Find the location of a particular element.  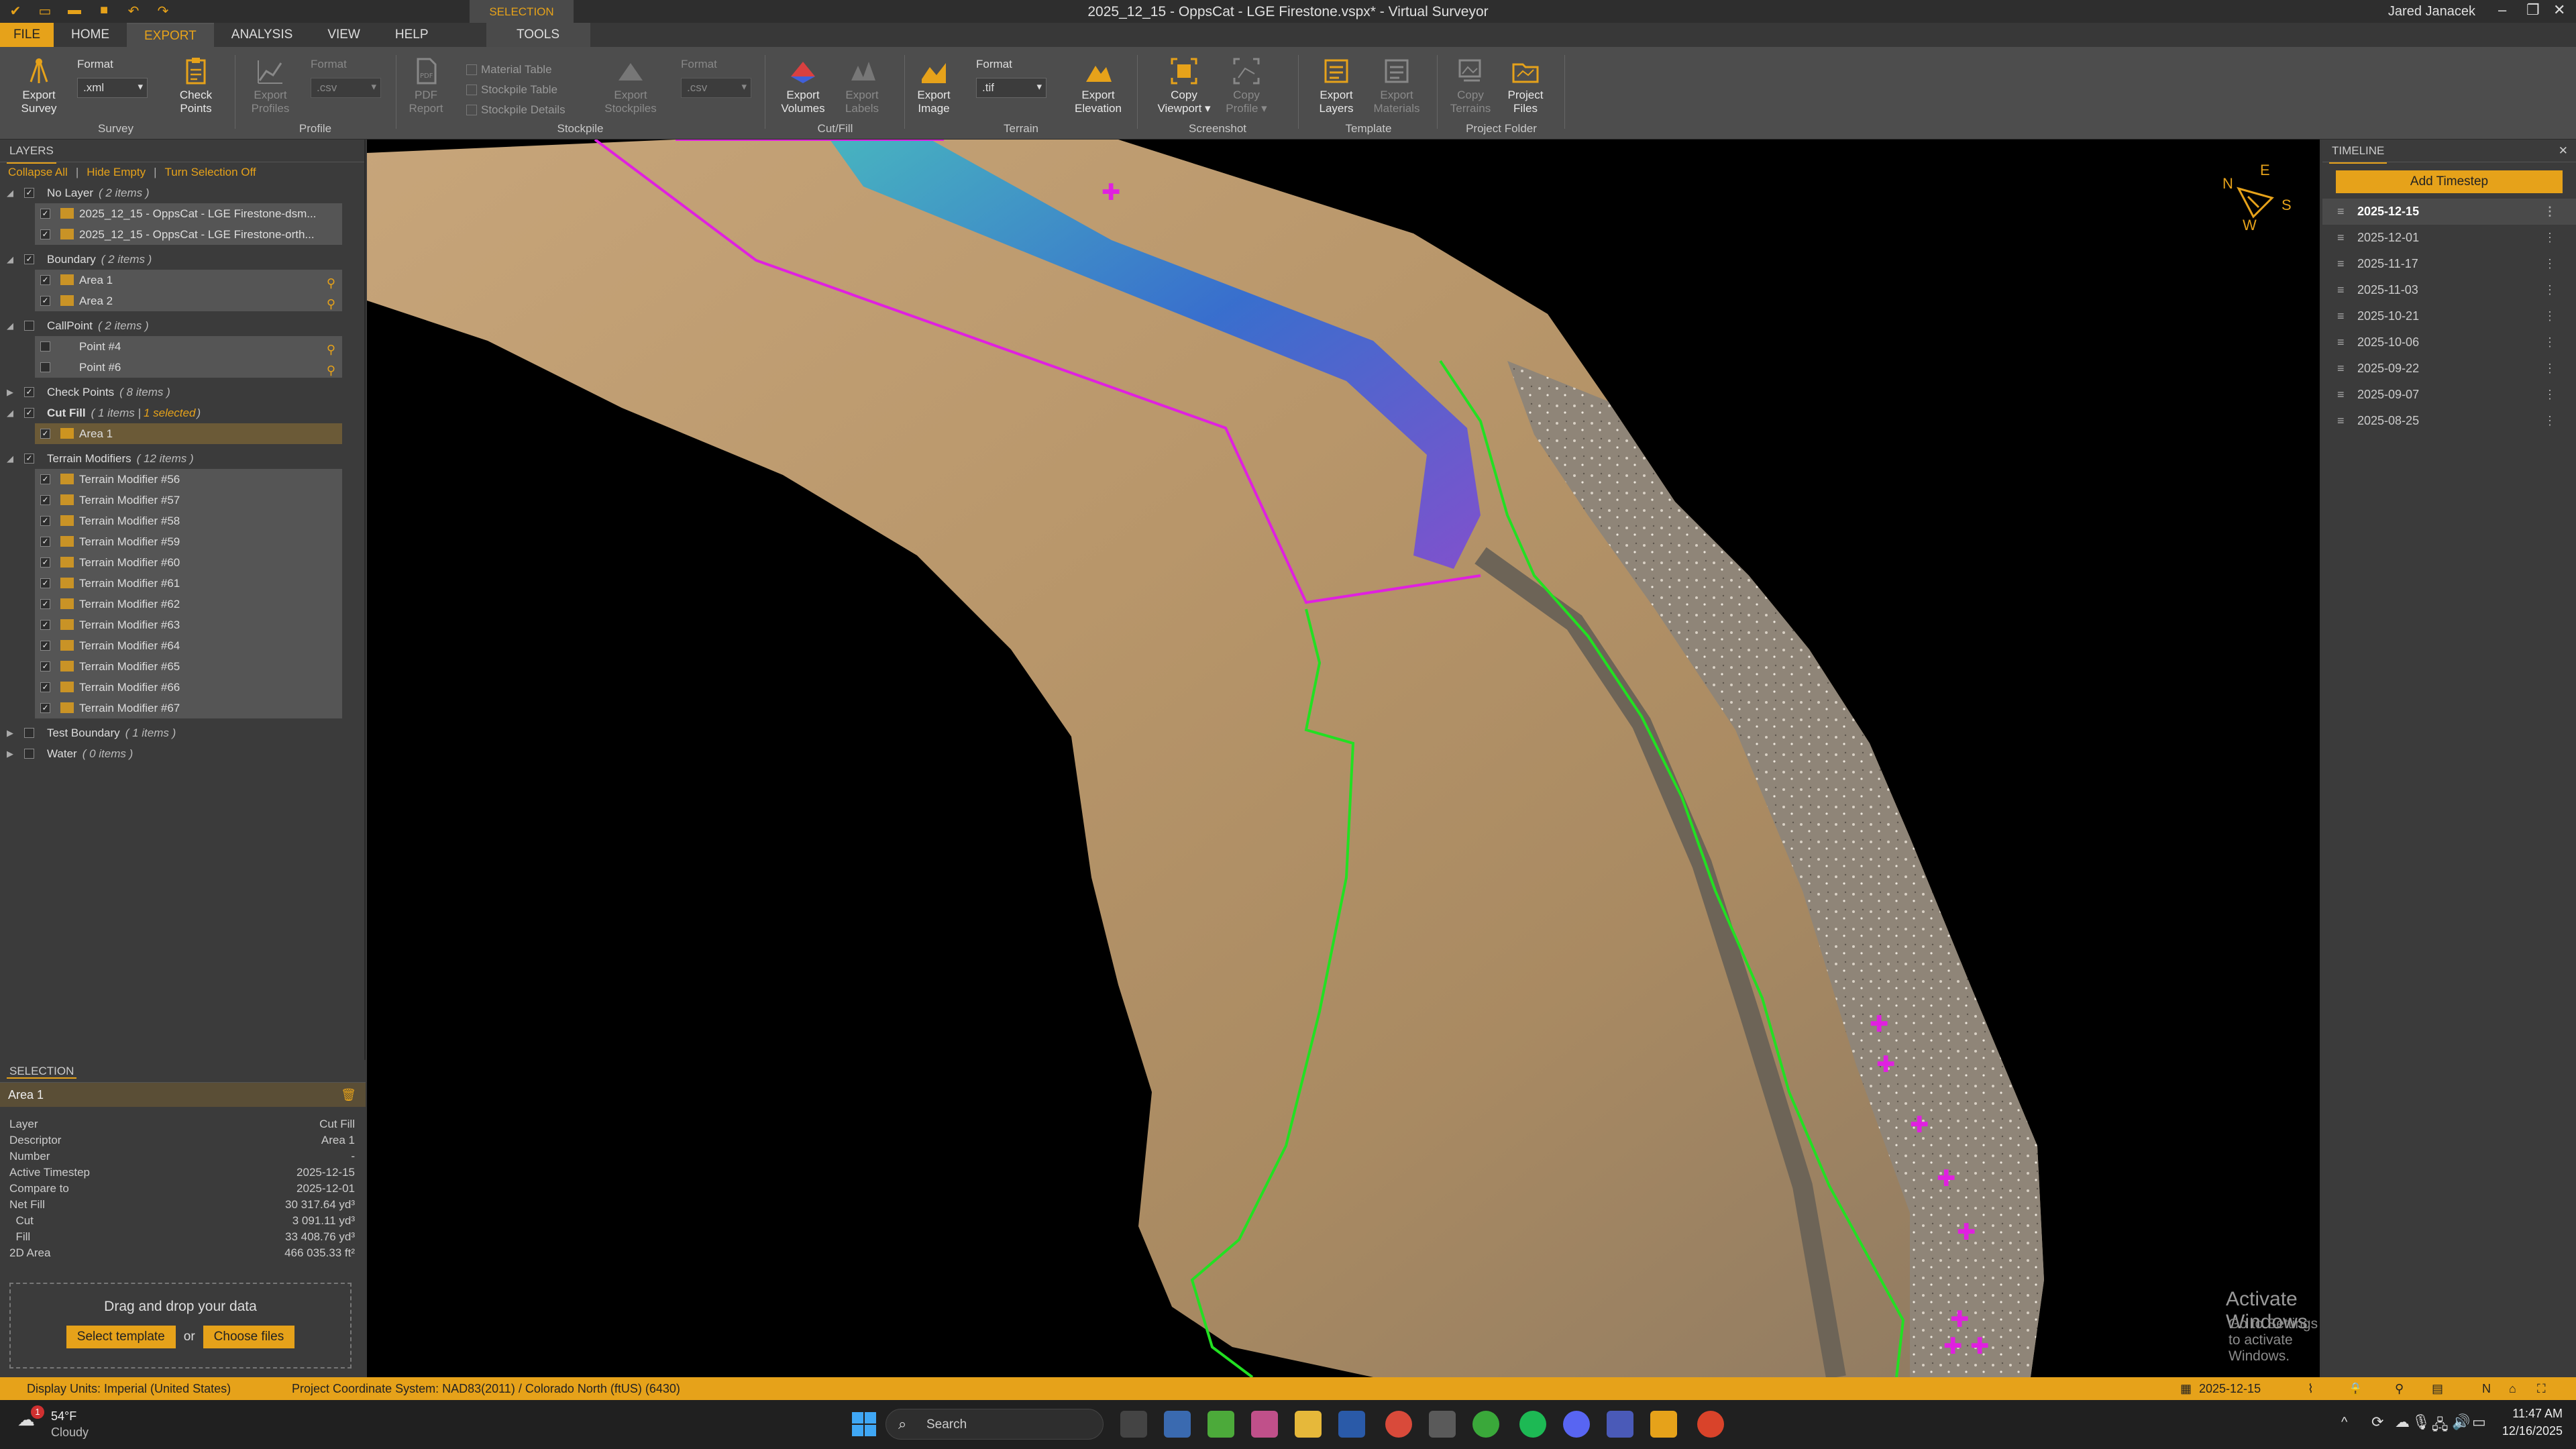

stockpile-format-select: .csv is located at coordinates (716, 88).